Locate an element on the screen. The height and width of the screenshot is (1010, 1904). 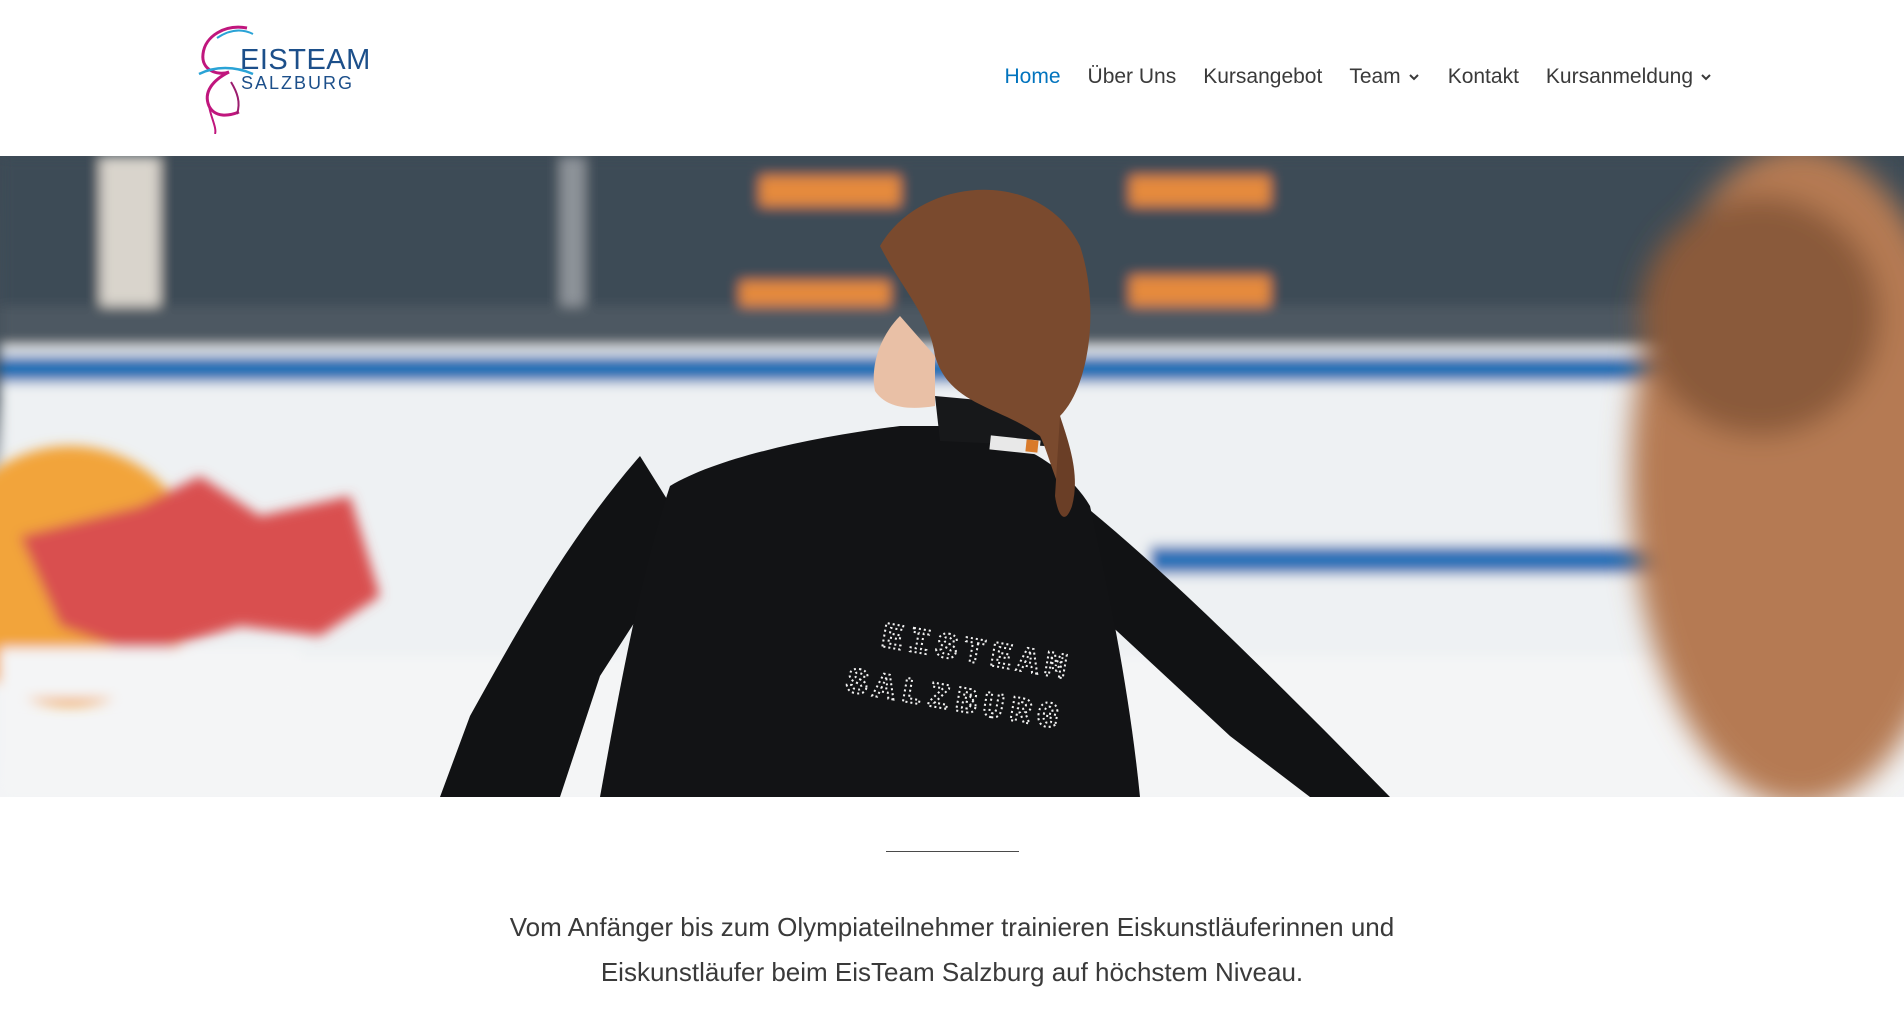
nav-item-kursanmeldung: Kursanmeldung is located at coordinates (1629, 77).